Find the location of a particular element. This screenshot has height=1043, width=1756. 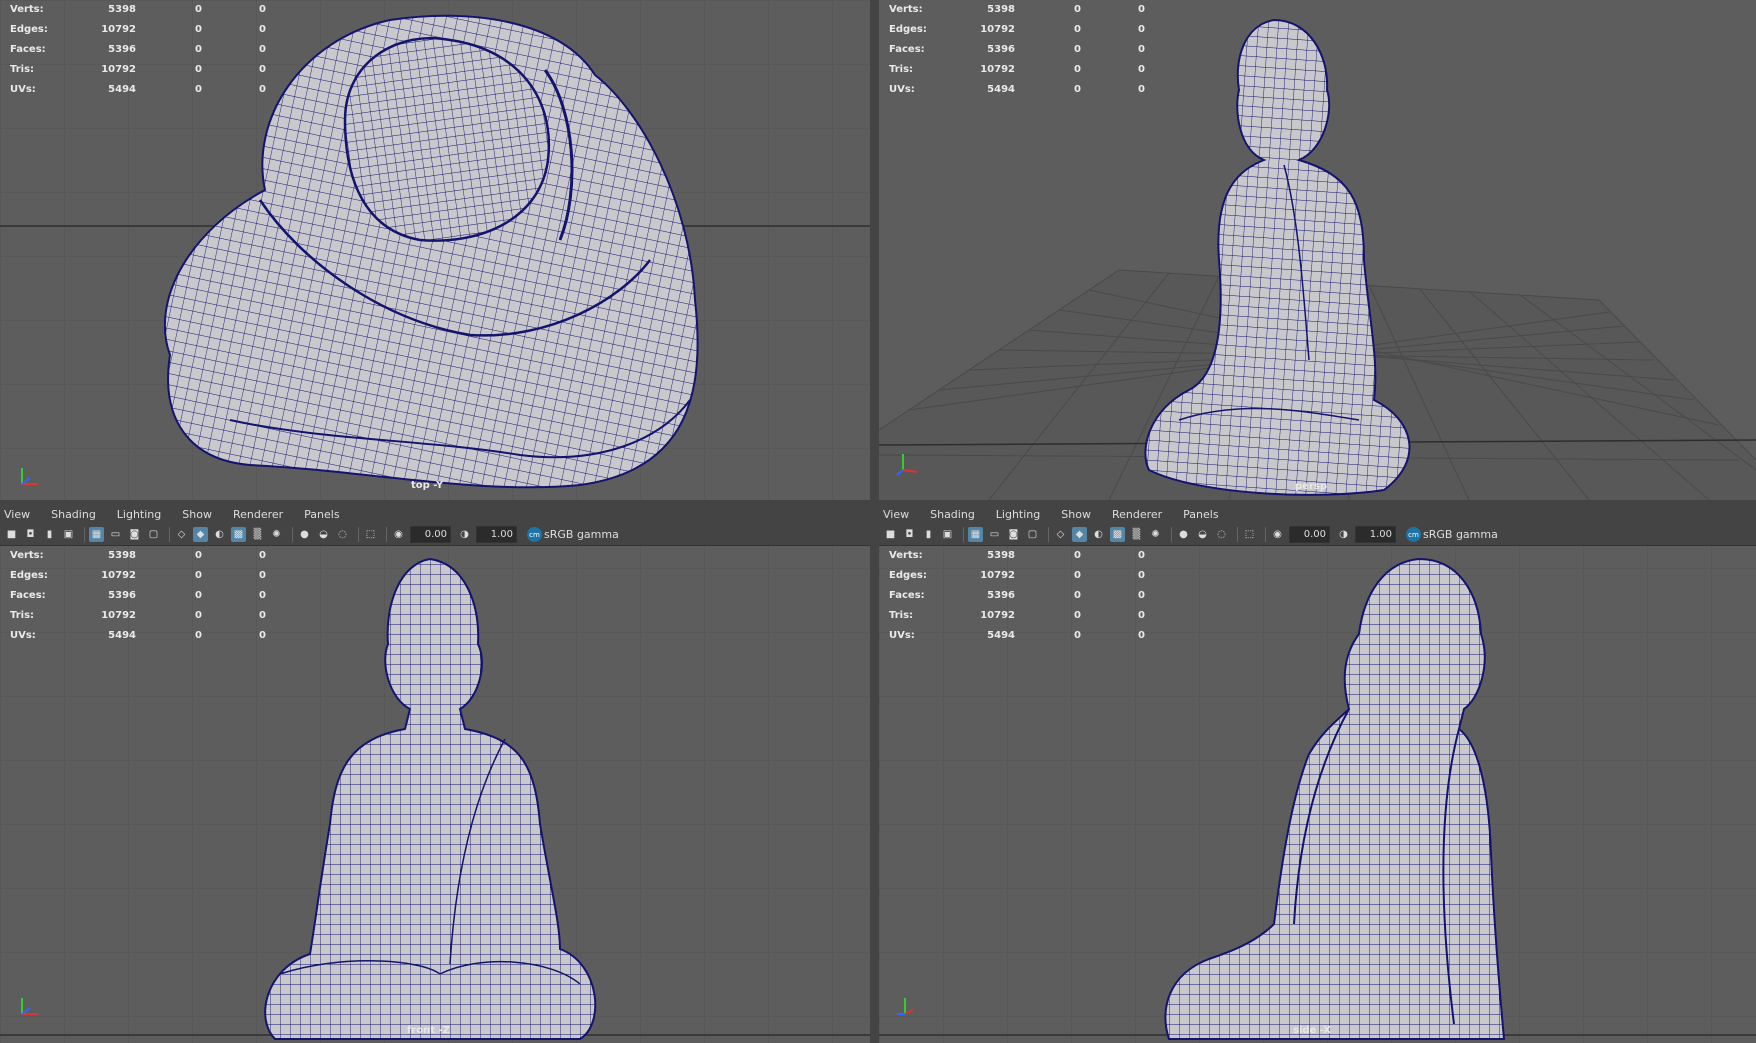

camera-label: front -Z is located at coordinates (428, 1030).